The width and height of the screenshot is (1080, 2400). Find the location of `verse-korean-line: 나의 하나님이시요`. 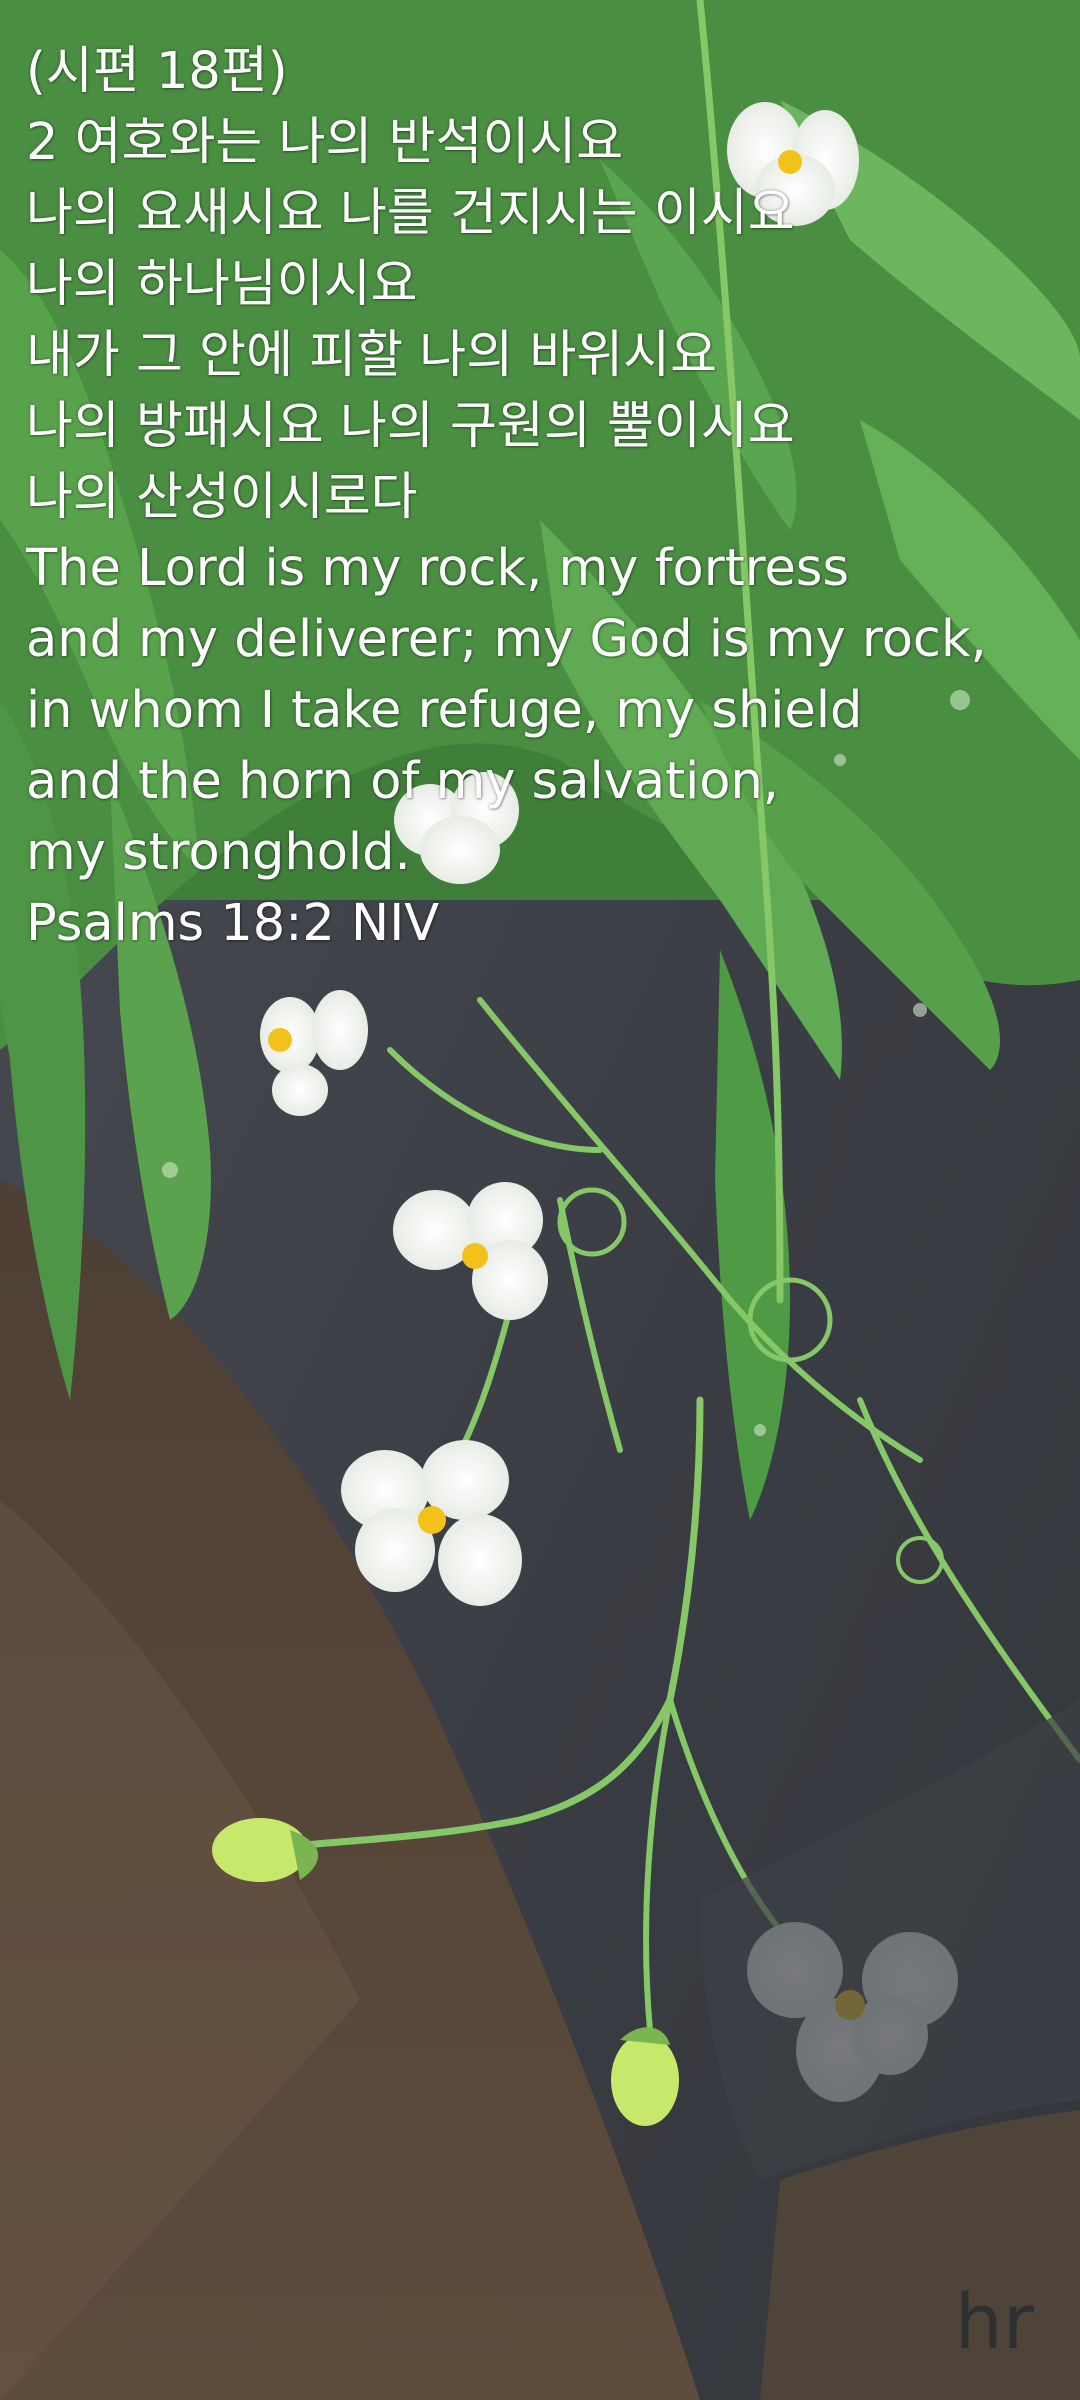

verse-korean-line: 나의 하나님이시요 is located at coordinates (222, 284).